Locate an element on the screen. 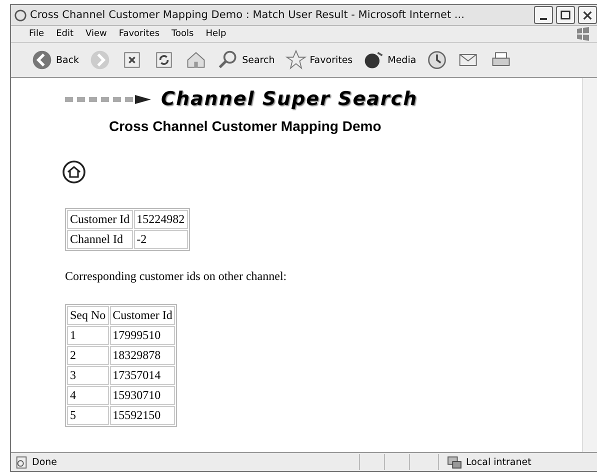 Image resolution: width=597 pixels, height=476 pixels. clock-icon is located at coordinates (437, 60).